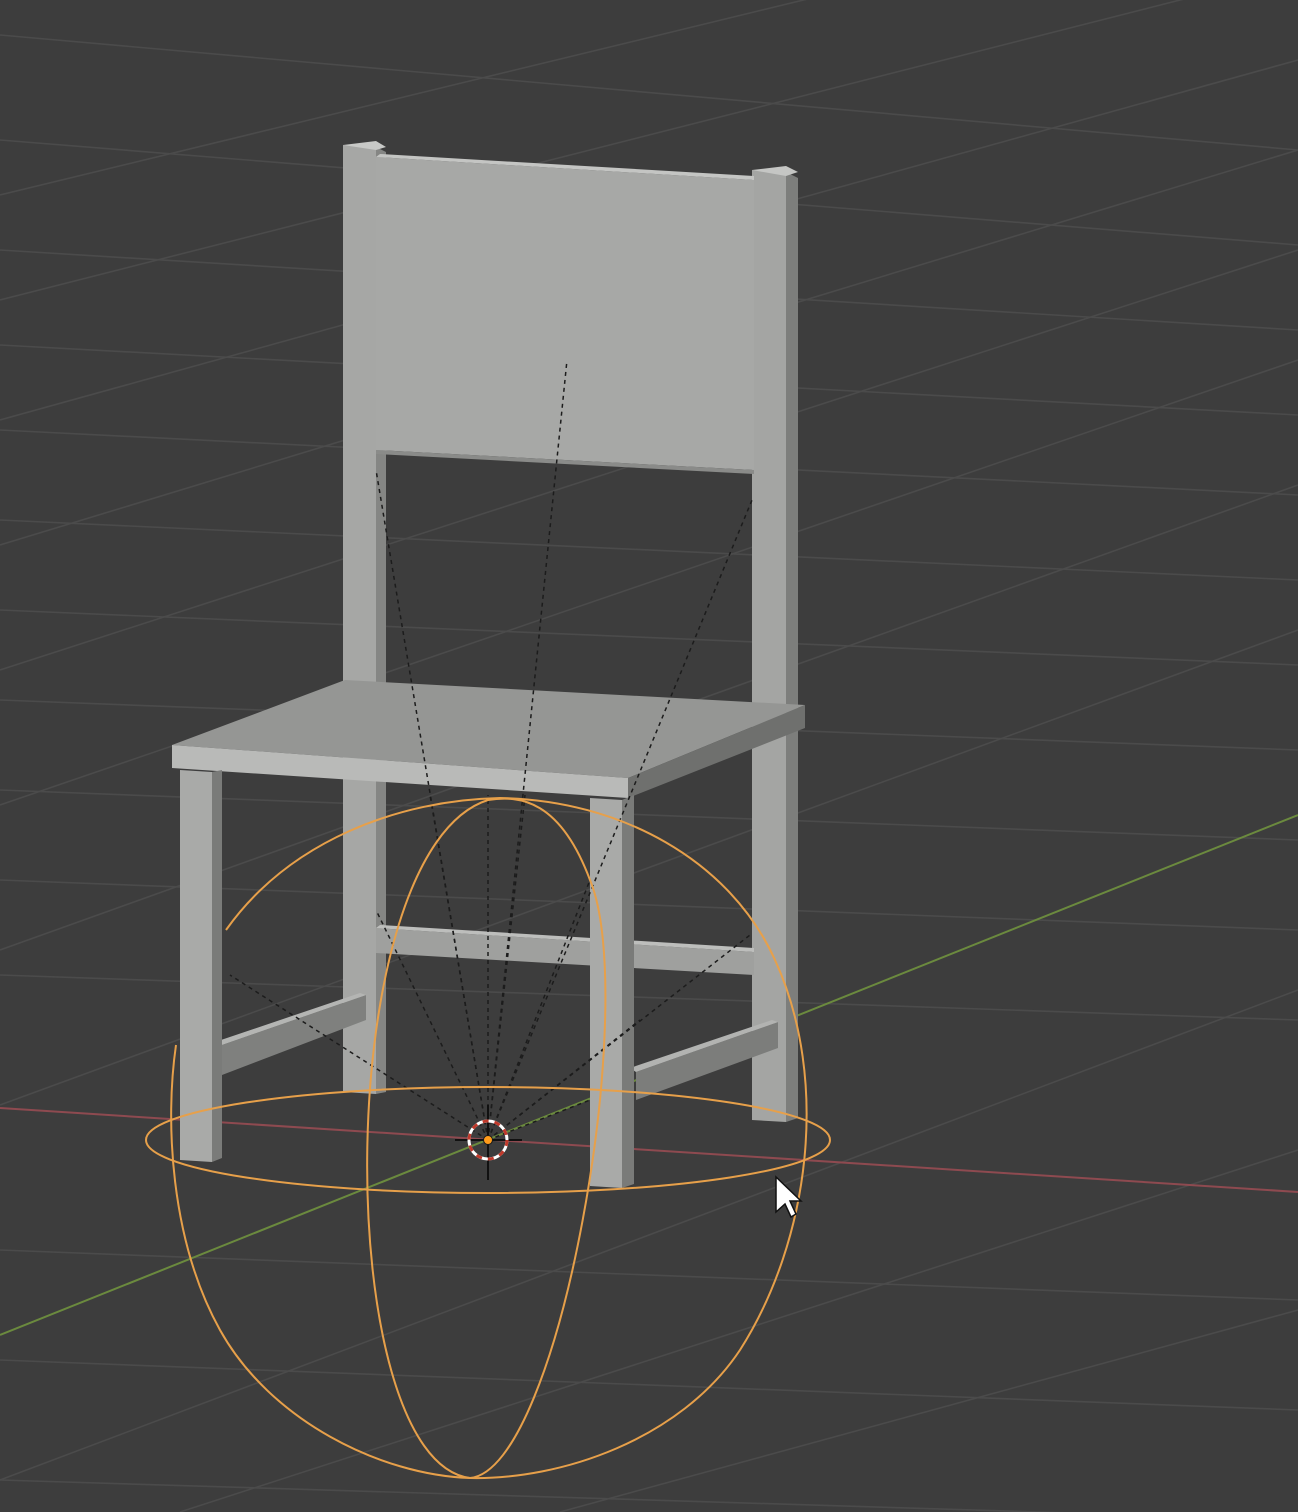 The height and width of the screenshot is (1512, 1298). Describe the element at coordinates (201, 966) in the screenshot. I see `chair-front-left-leg` at that location.